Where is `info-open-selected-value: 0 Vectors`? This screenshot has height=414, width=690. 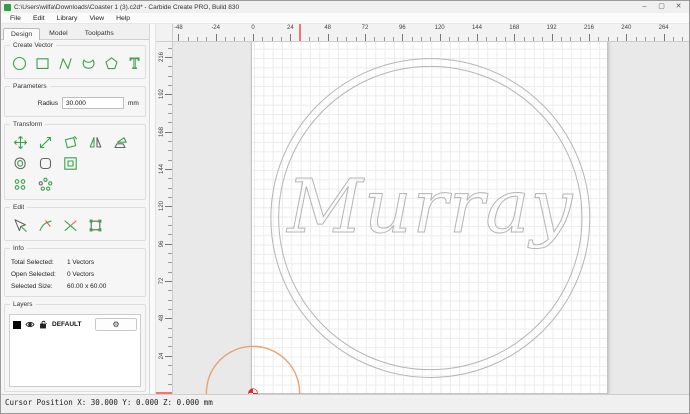
info-open-selected-value: 0 Vectors is located at coordinates (81, 274).